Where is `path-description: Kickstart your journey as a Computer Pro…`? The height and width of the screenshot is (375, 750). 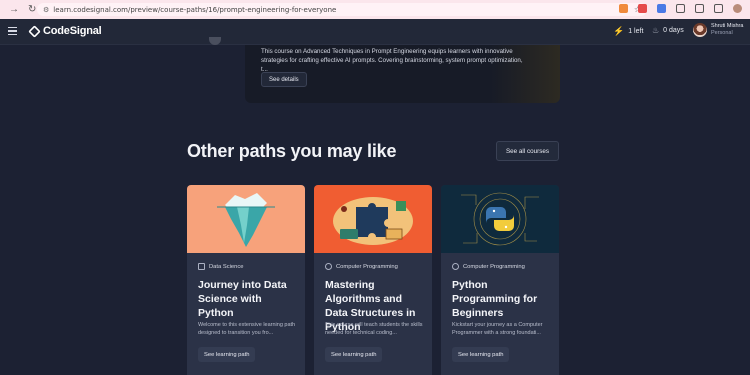 path-description: Kickstart your journey as a Computer Pro… is located at coordinates (497, 329).